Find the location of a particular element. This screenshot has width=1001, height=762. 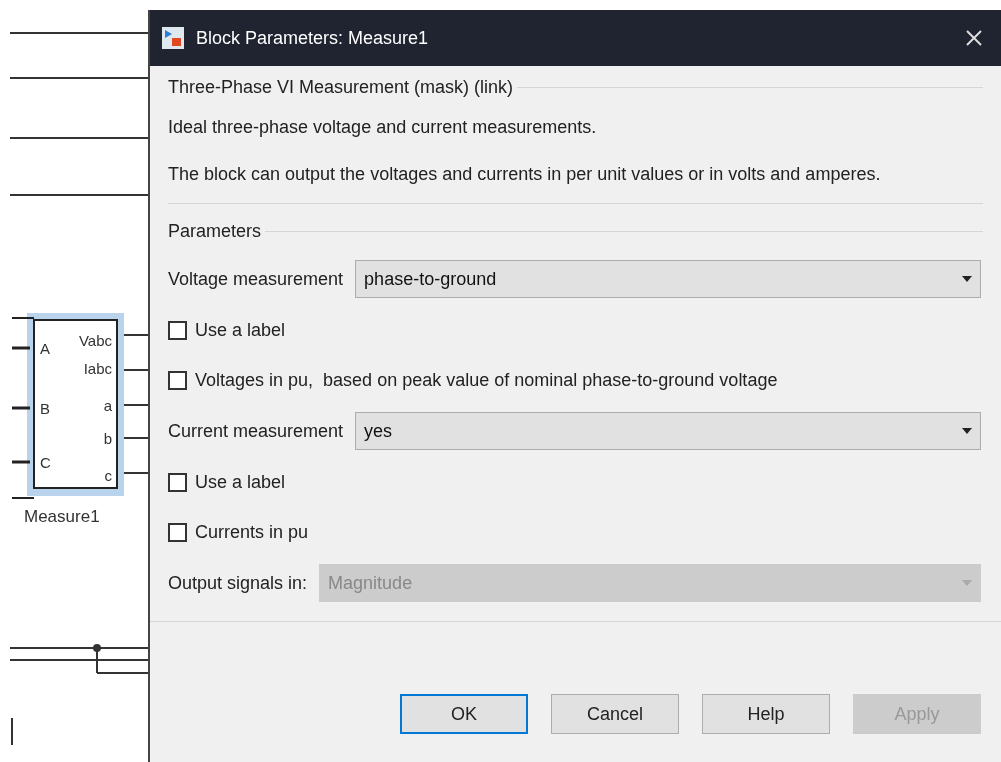

port-label: b is located at coordinates (107, 438).